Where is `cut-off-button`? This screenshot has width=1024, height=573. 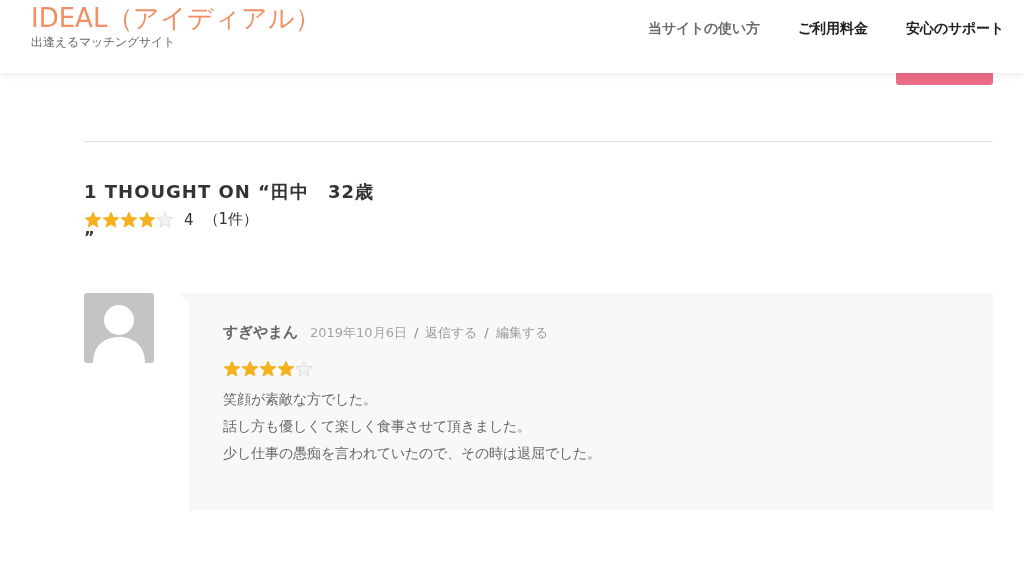 cut-off-button is located at coordinates (944, 79).